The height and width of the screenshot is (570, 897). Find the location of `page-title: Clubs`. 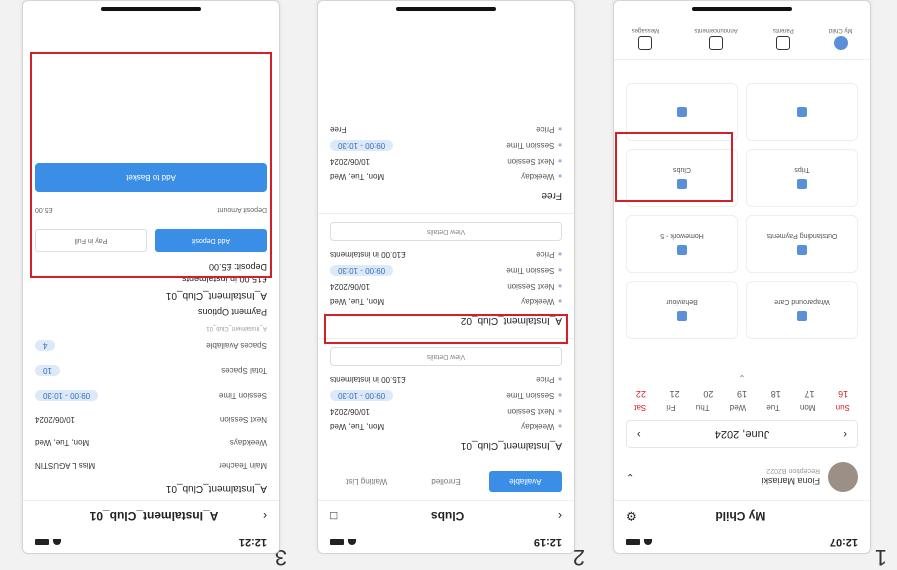

page-title: Clubs is located at coordinates (447, 516).